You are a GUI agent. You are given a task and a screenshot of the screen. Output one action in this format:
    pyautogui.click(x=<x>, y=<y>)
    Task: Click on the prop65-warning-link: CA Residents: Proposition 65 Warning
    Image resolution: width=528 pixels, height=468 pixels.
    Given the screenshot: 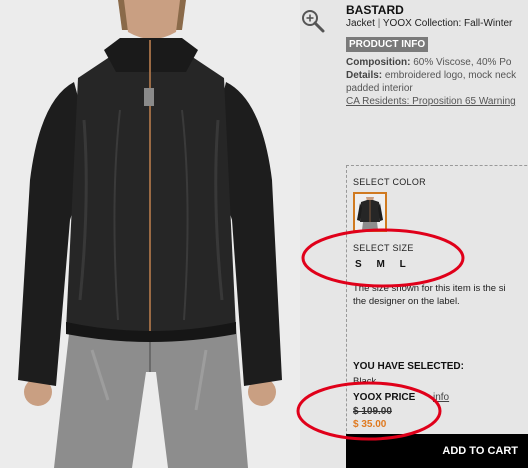 What is the action you would take?
    pyautogui.click(x=431, y=101)
    